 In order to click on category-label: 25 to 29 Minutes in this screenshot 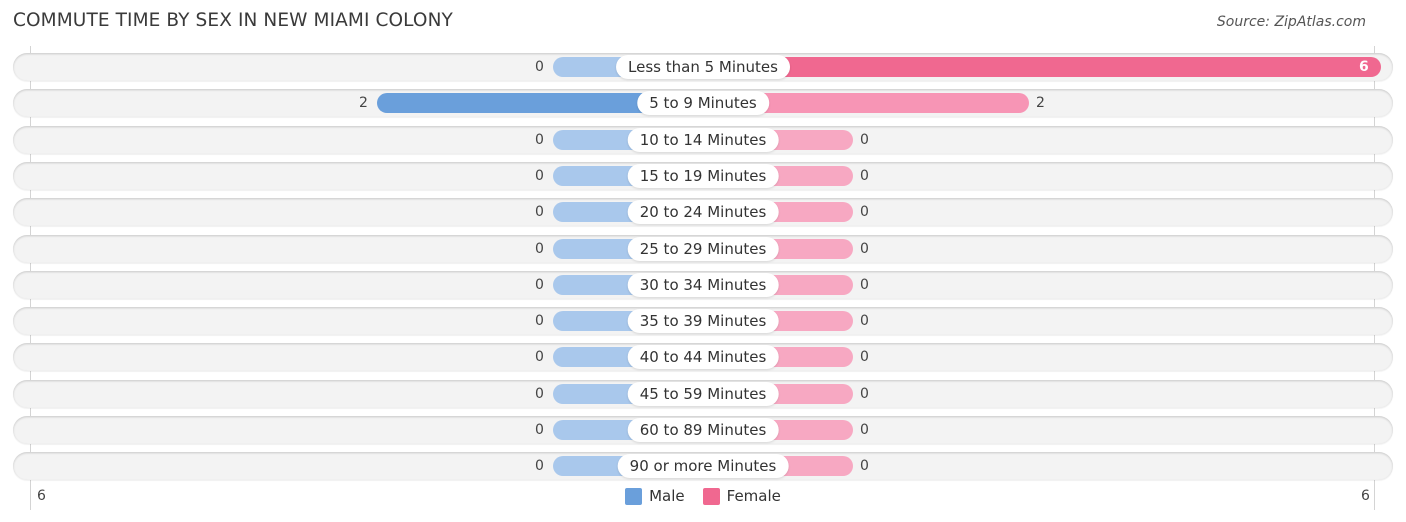, I will do `click(703, 249)`.